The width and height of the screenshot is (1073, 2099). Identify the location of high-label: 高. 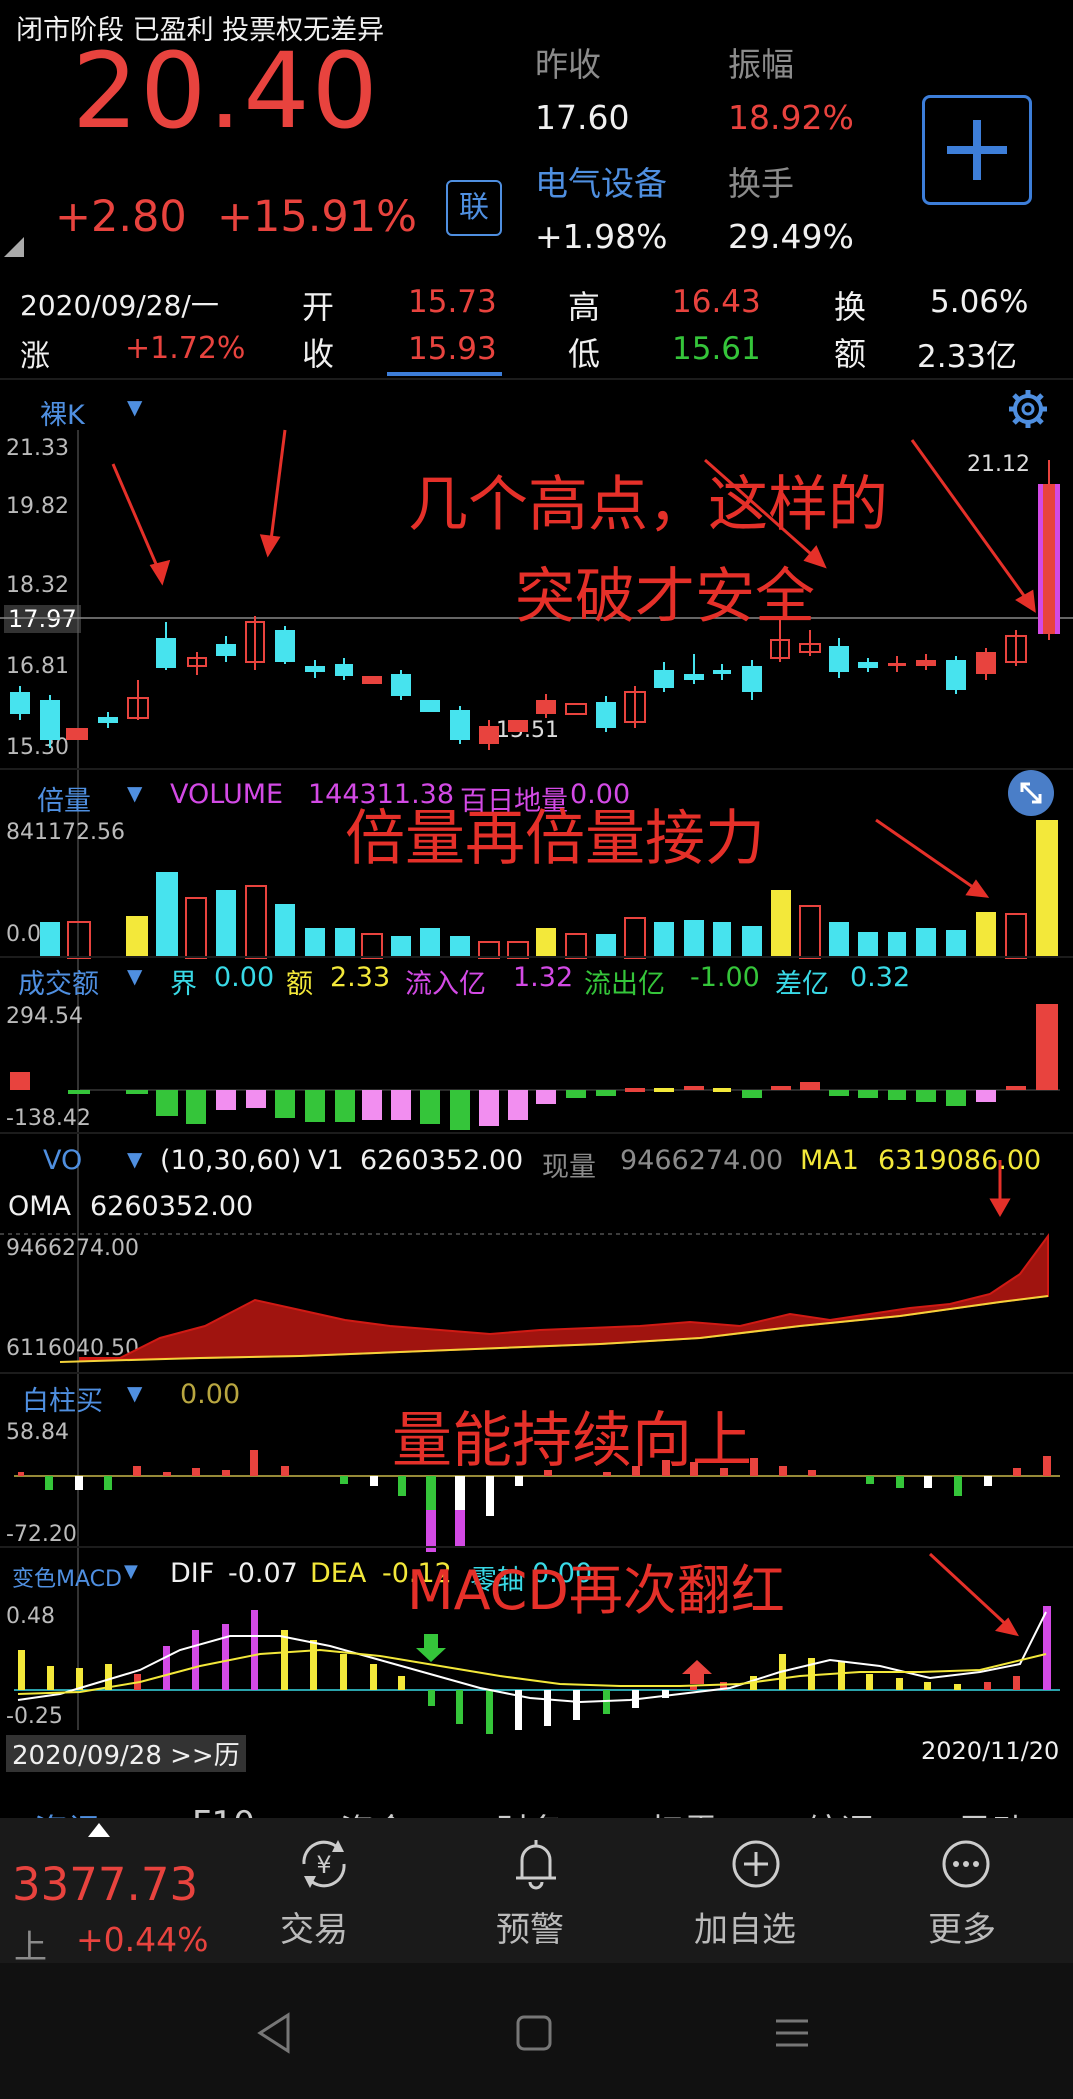
(584, 307).